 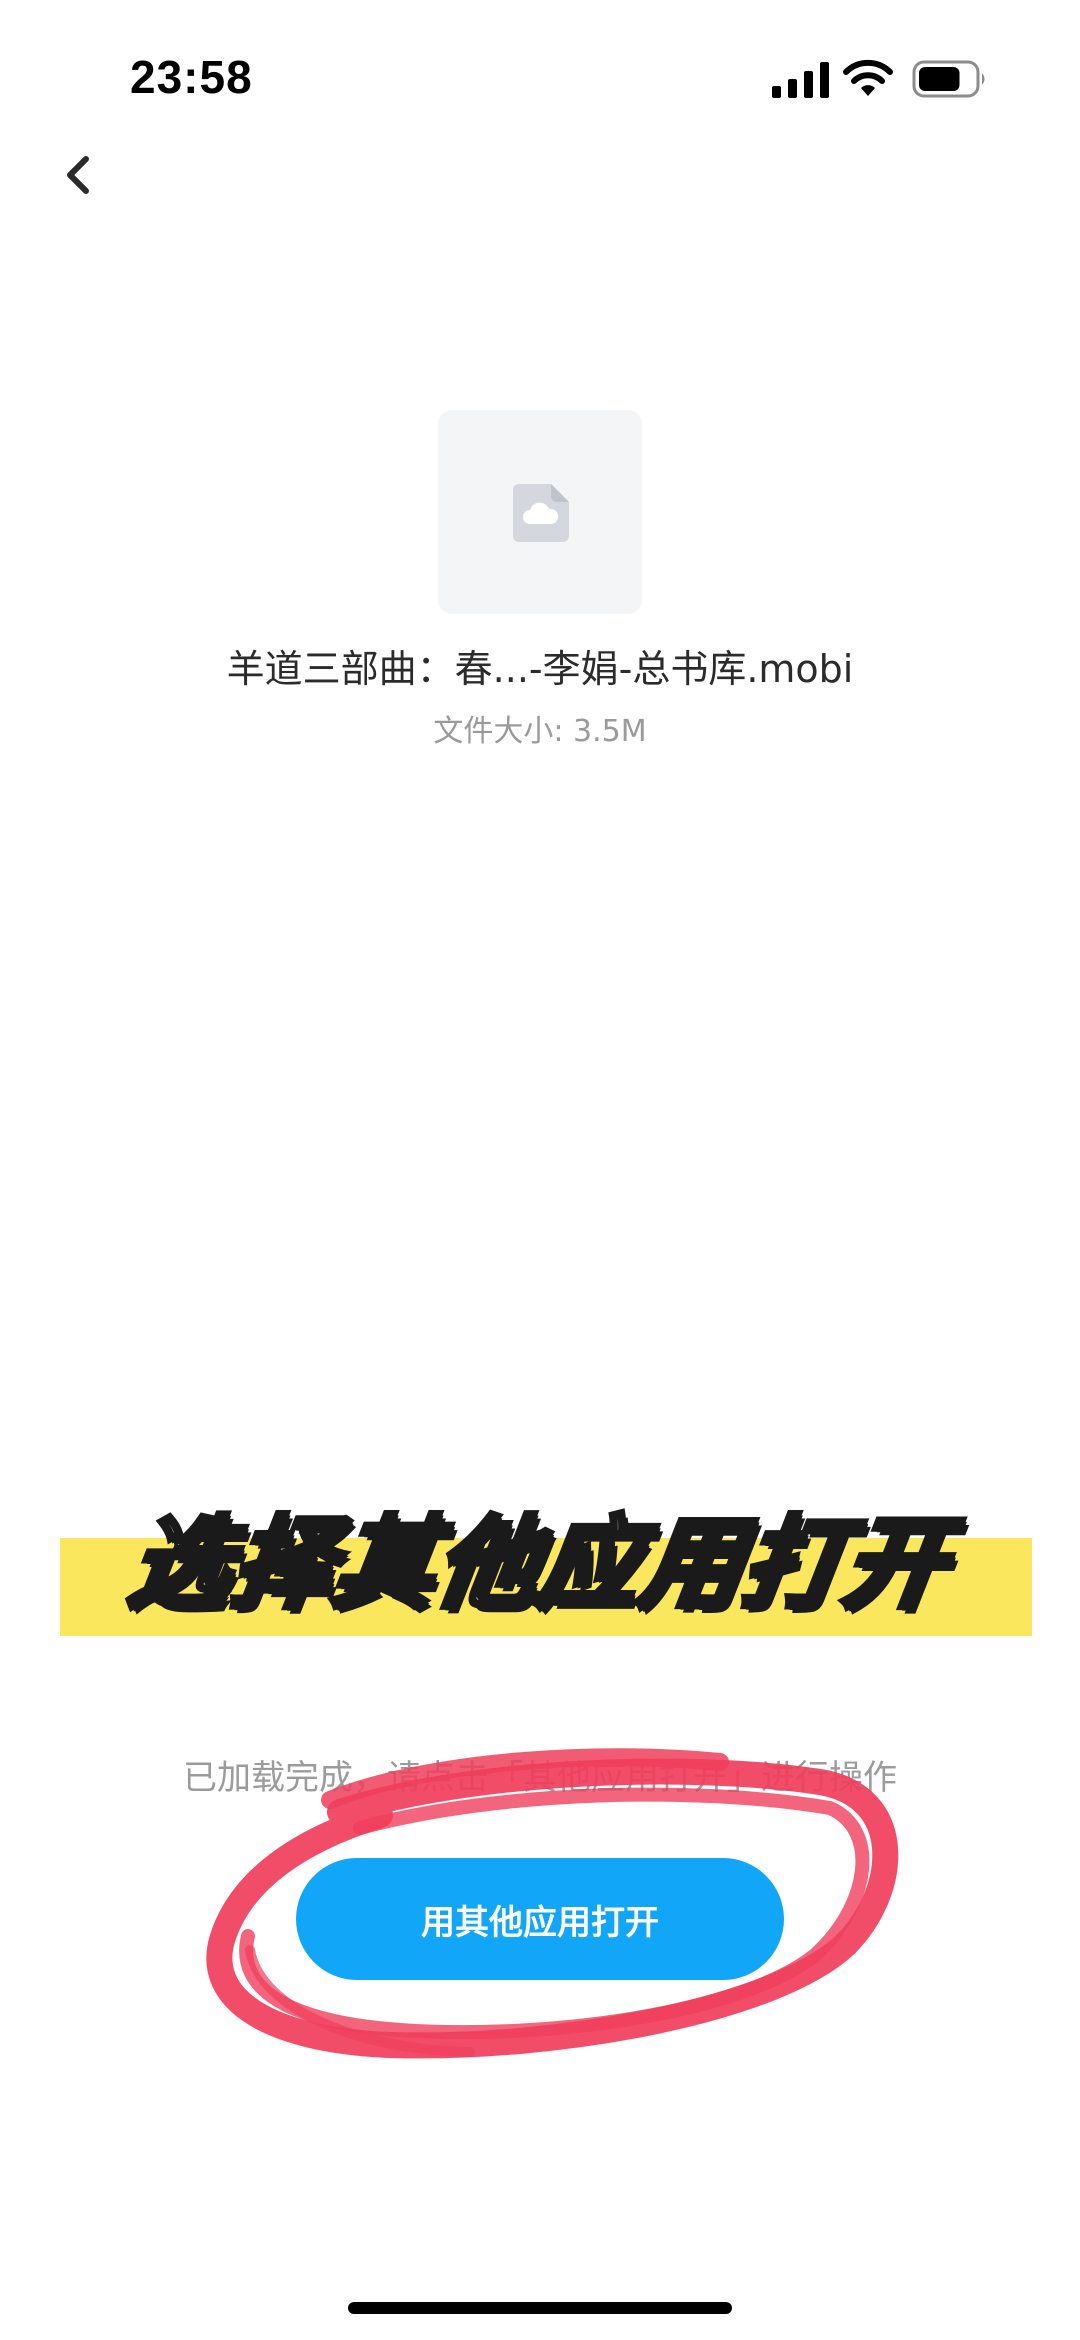 I want to click on file-size: 文件大小: 3.5M, so click(x=540, y=731).